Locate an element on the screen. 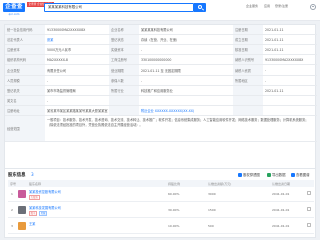 This screenshot has height=240, width=320. subscribed-amount: 1500 is located at coordinates (212, 210).